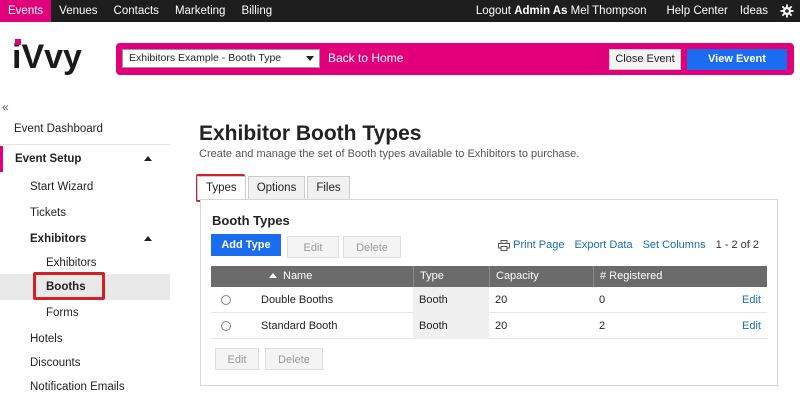 The height and width of the screenshot is (402, 800). I want to click on column-header-label: Name, so click(298, 276).